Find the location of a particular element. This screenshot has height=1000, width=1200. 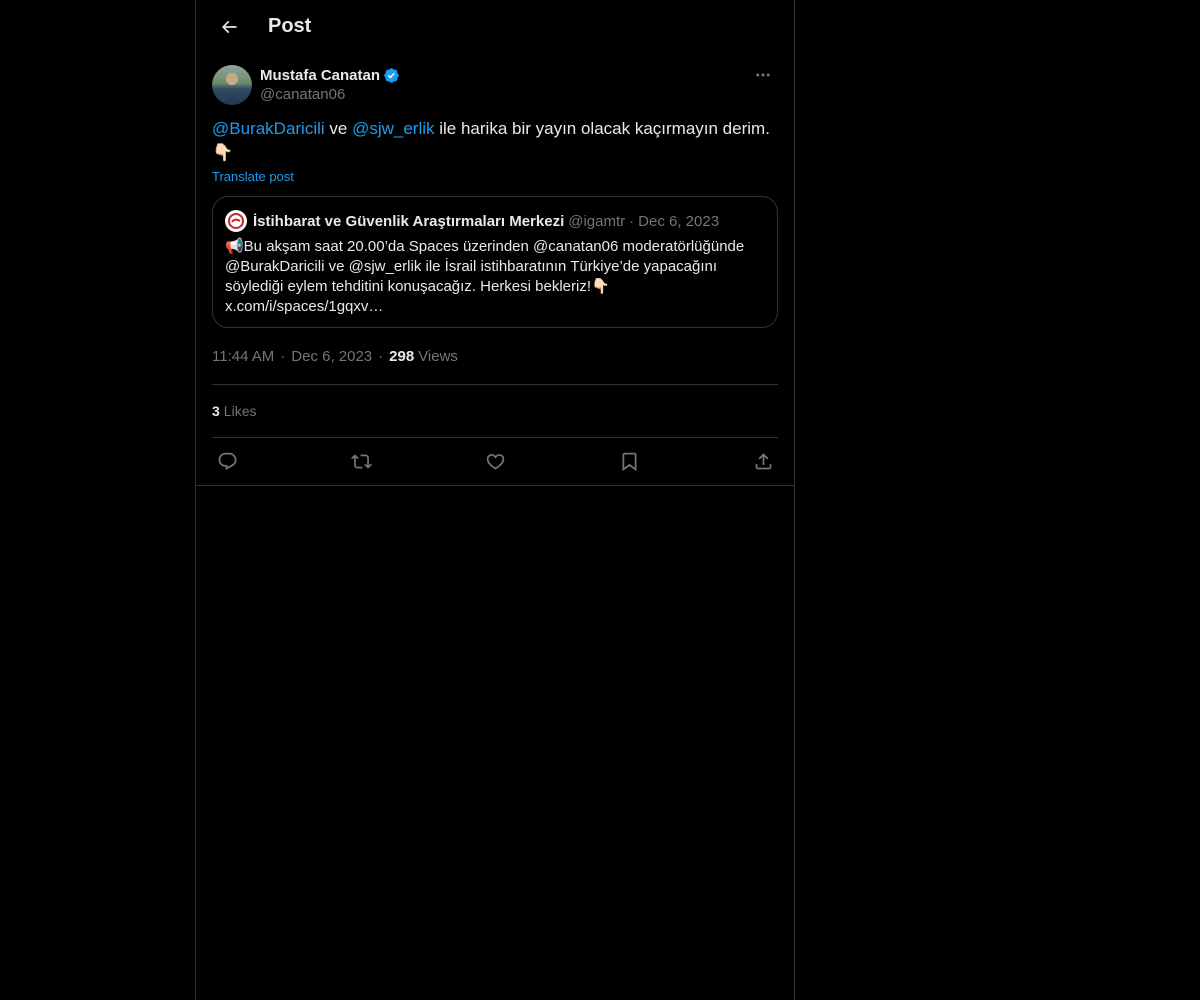

mention-link: @sjw_erlik is located at coordinates (393, 128).